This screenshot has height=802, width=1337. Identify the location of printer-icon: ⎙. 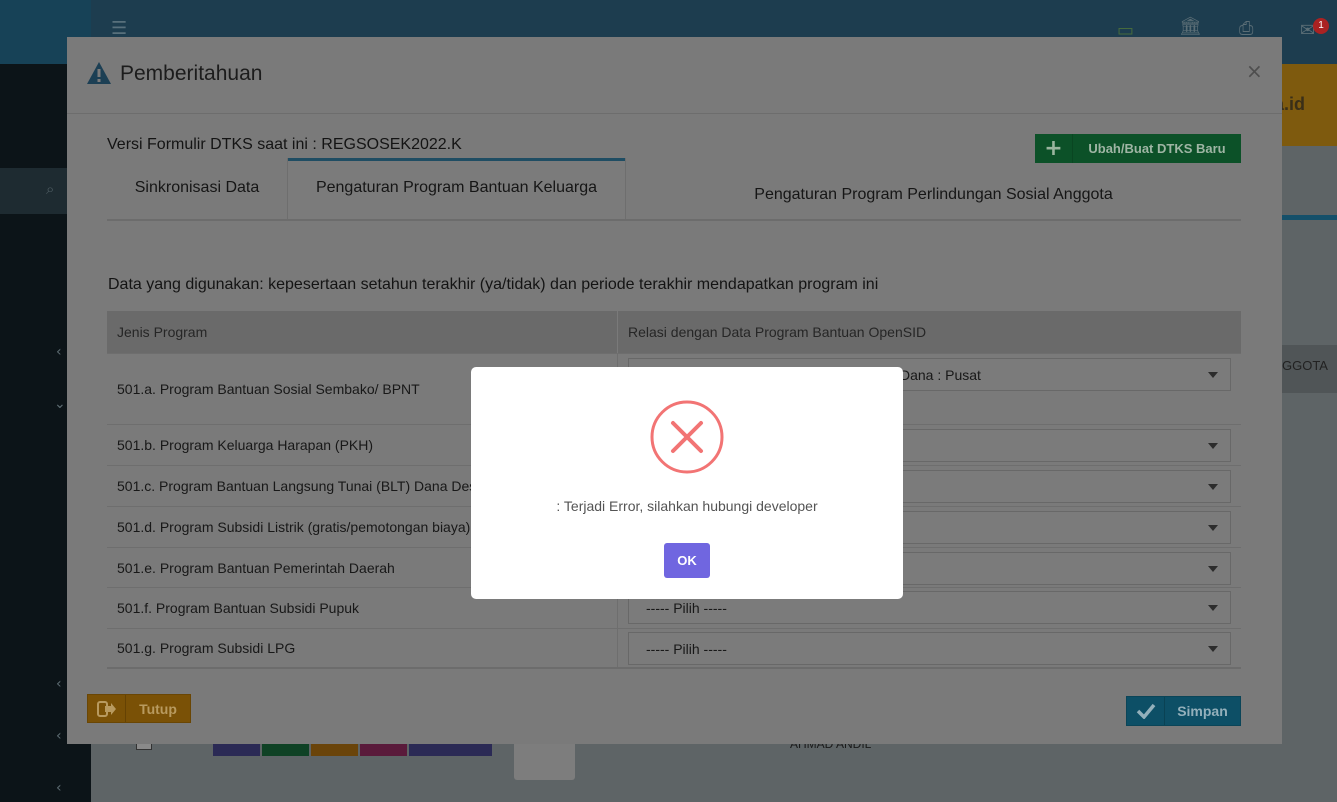
(1246, 28).